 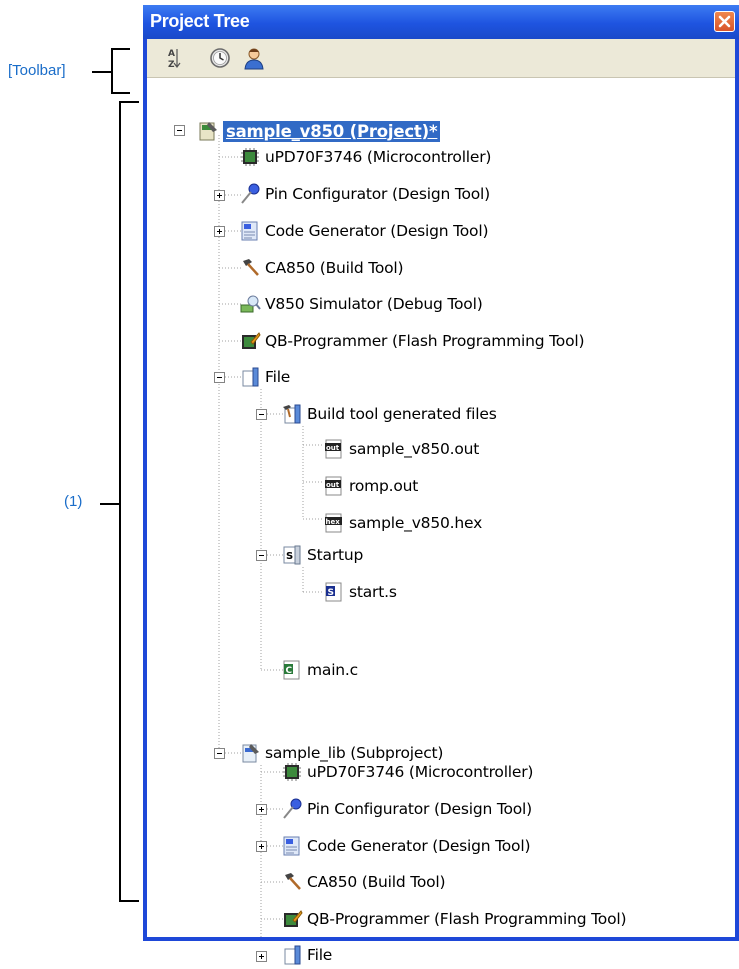 I want to click on tree-node-project: sample_v850 (Project)*, so click(x=319, y=131).